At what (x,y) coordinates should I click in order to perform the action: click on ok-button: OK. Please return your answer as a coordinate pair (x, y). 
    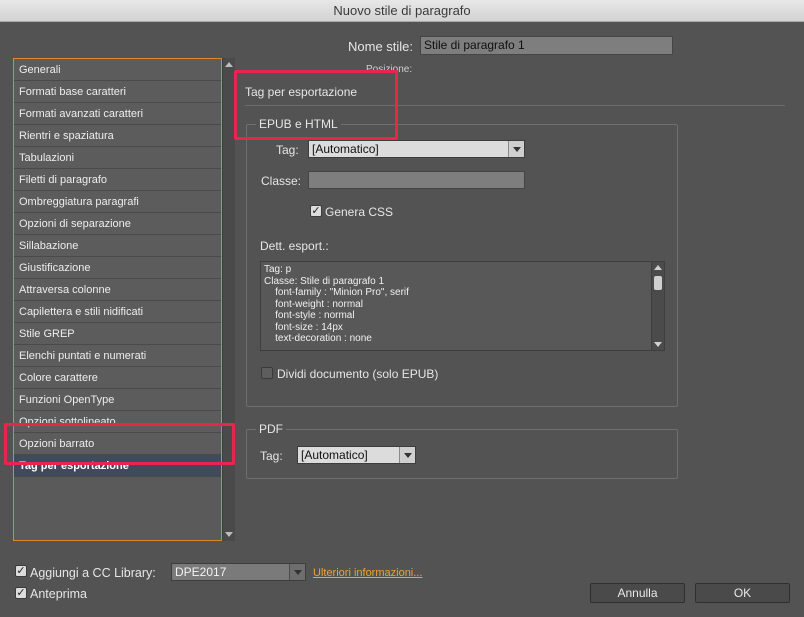
    Looking at the image, I should click on (742, 593).